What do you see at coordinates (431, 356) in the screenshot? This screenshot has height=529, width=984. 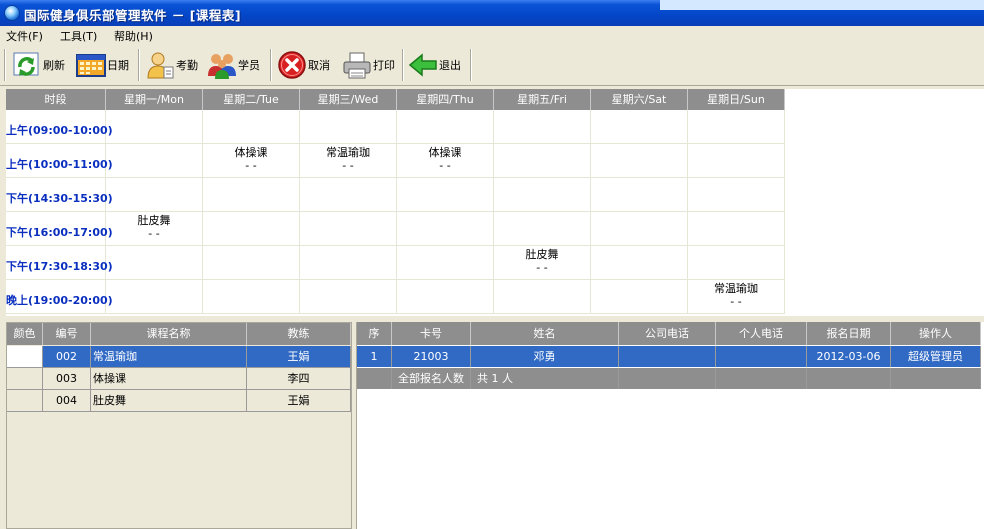 I see `member-card: 21003` at bounding box center [431, 356].